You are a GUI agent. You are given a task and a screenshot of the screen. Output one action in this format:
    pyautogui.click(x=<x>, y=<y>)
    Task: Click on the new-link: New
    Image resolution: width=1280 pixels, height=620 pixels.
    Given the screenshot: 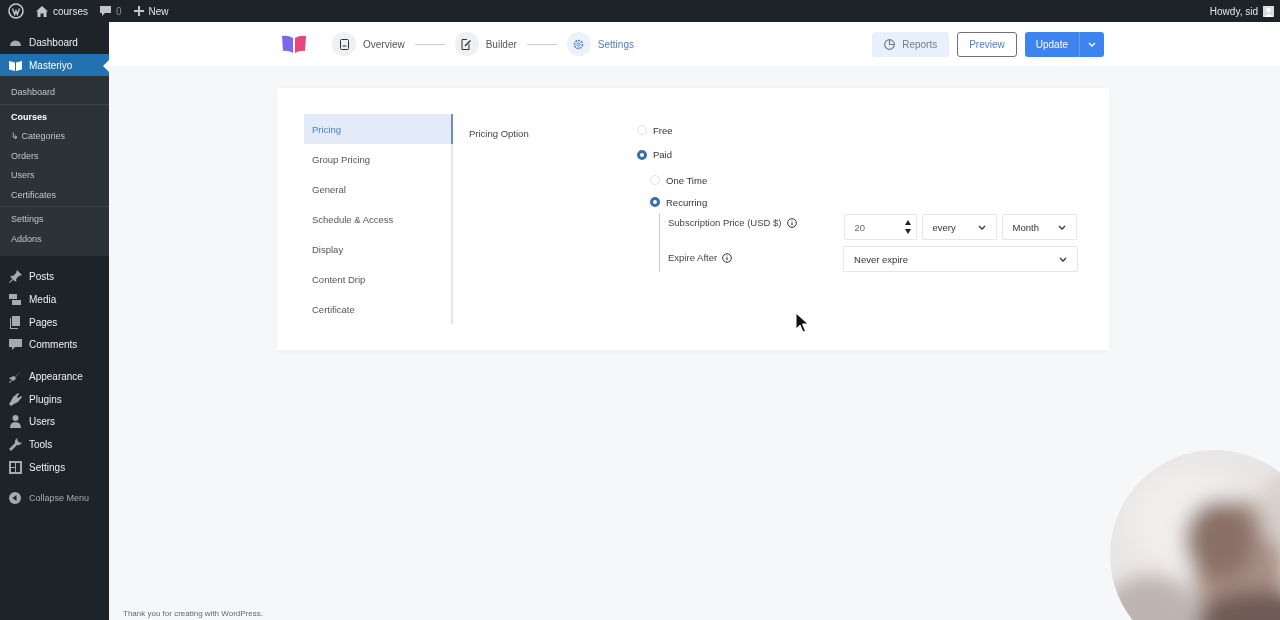 What is the action you would take?
    pyautogui.click(x=151, y=11)
    